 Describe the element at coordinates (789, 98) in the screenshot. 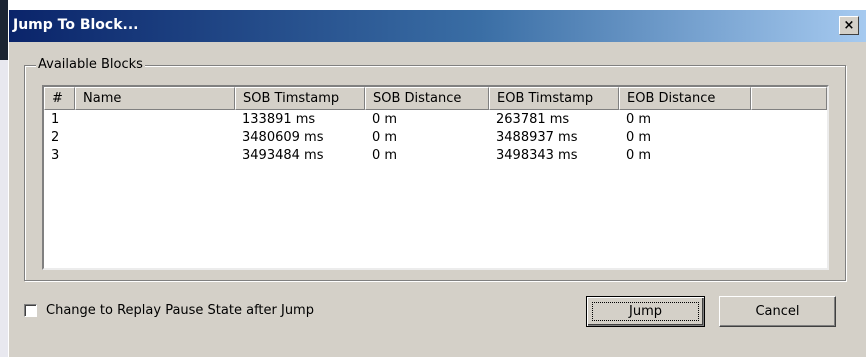

I see `column-header-filler` at that location.